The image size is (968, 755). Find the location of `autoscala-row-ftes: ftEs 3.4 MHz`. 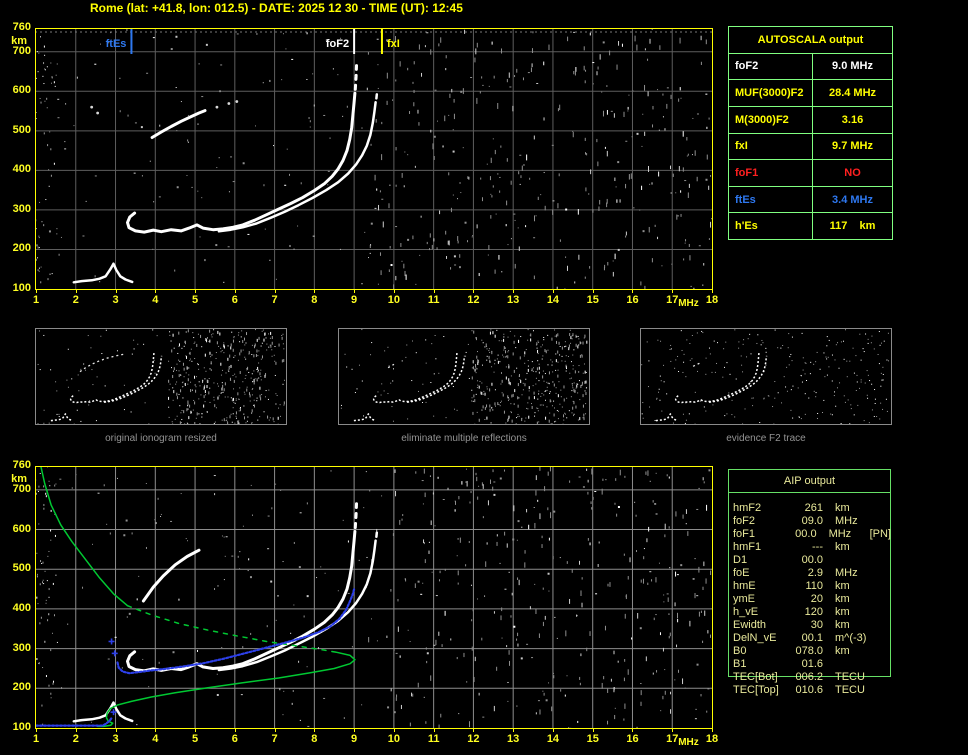

autoscala-row-ftes: ftEs 3.4 MHz is located at coordinates (810, 200).